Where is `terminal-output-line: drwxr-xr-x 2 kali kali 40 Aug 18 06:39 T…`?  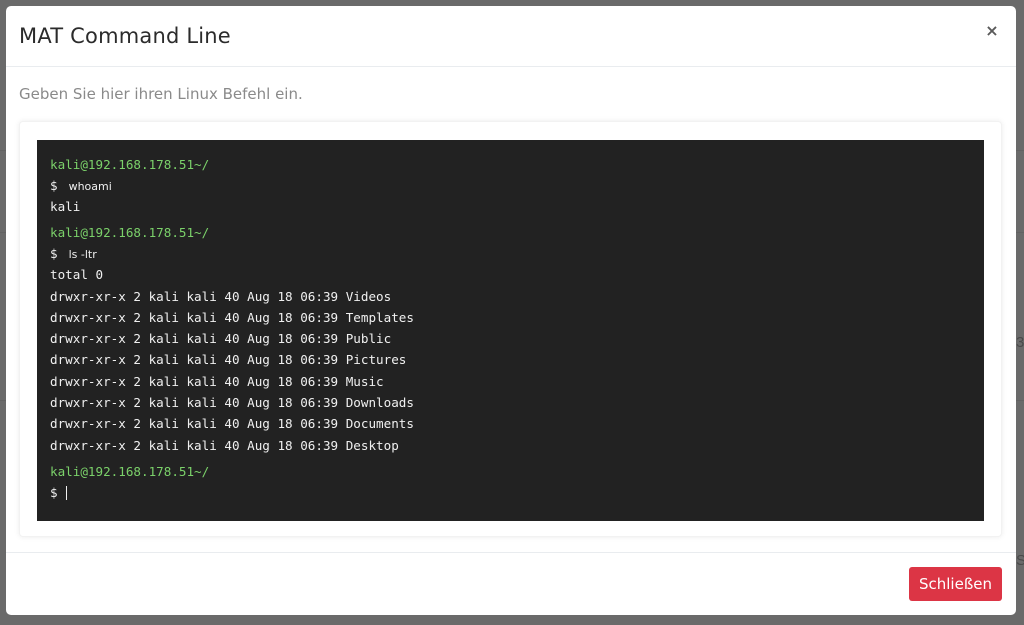 terminal-output-line: drwxr-xr-x 2 kali kali 40 Aug 18 06:39 T… is located at coordinates (232, 317).